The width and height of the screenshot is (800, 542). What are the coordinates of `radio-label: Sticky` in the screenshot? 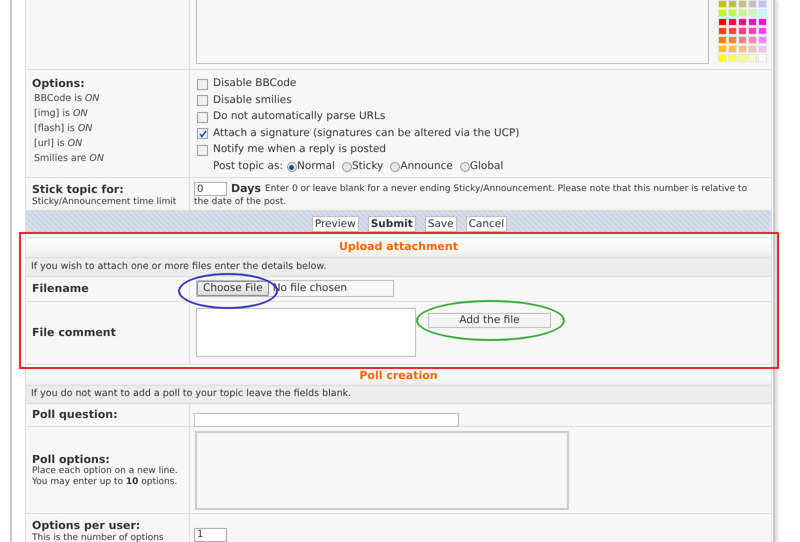 It's located at (368, 166).